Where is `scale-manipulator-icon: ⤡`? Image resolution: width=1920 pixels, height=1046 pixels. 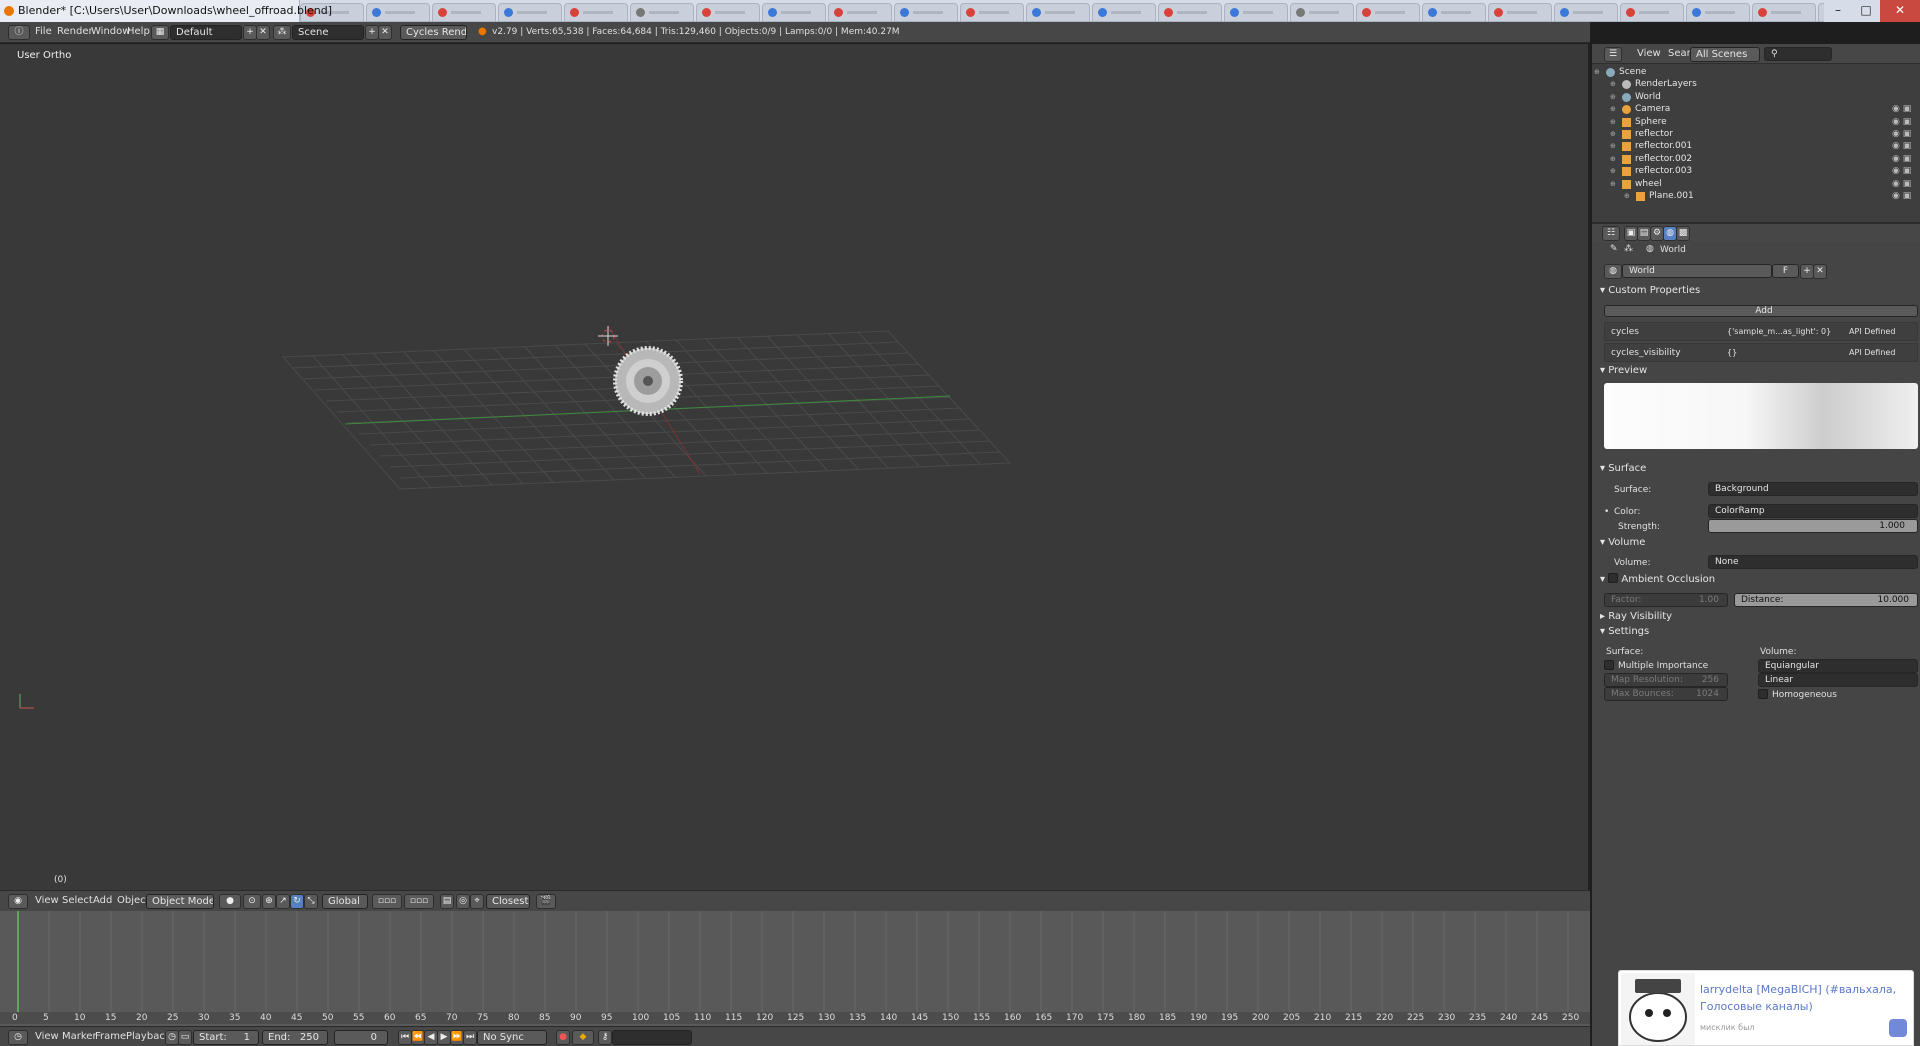
scale-manipulator-icon: ⤡ is located at coordinates (311, 901).